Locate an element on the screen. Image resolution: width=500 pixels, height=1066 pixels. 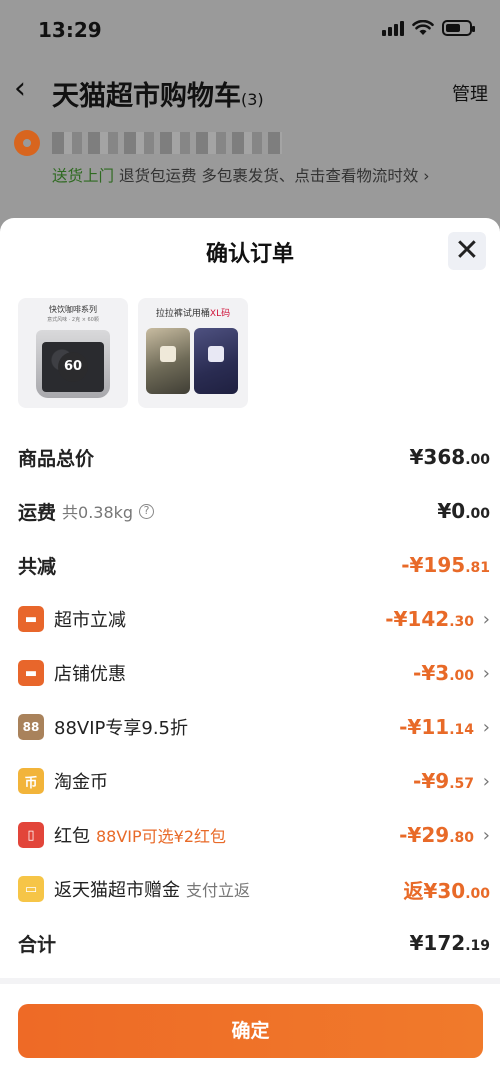
manage-button: 管理 is located at coordinates (470, 93).